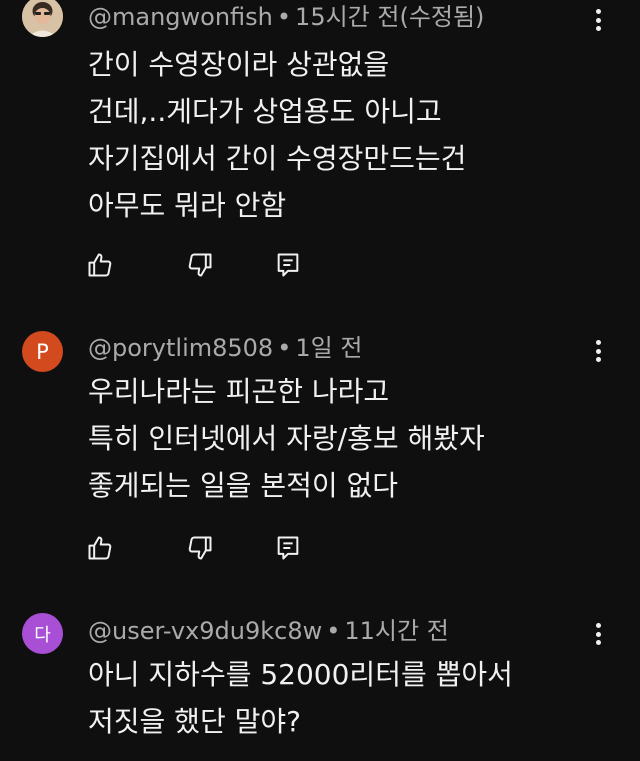 This screenshot has height=761, width=640. I want to click on comment-meta: @user-vx9du9kc8w • 11시간 전, so click(268, 631).